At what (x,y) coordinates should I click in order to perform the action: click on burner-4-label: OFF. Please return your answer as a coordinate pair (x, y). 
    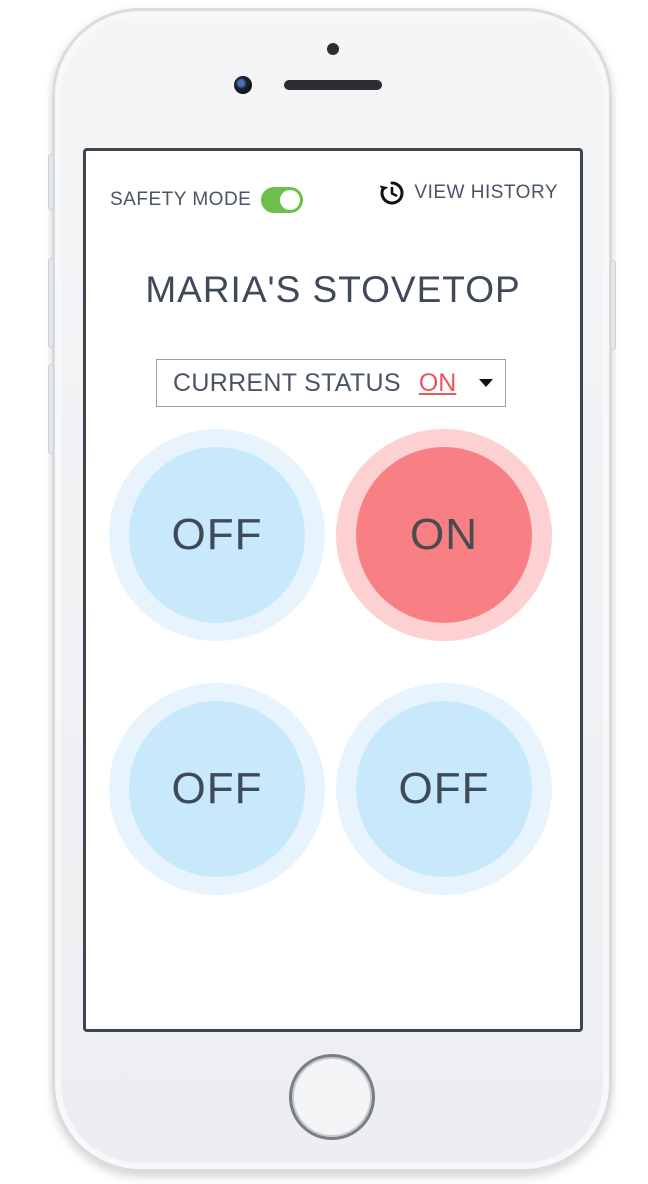
    Looking at the image, I should click on (444, 789).